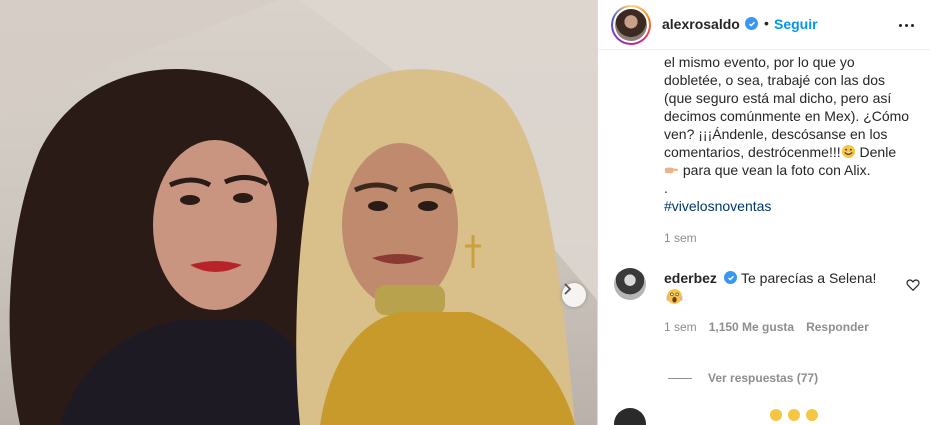 The image size is (930, 425). I want to click on next-commenter-avatar, so click(630, 416).